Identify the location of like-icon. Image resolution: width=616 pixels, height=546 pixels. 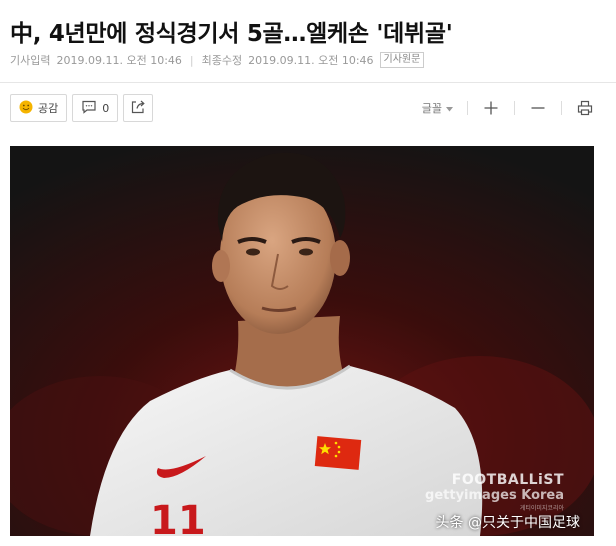
(26, 108).